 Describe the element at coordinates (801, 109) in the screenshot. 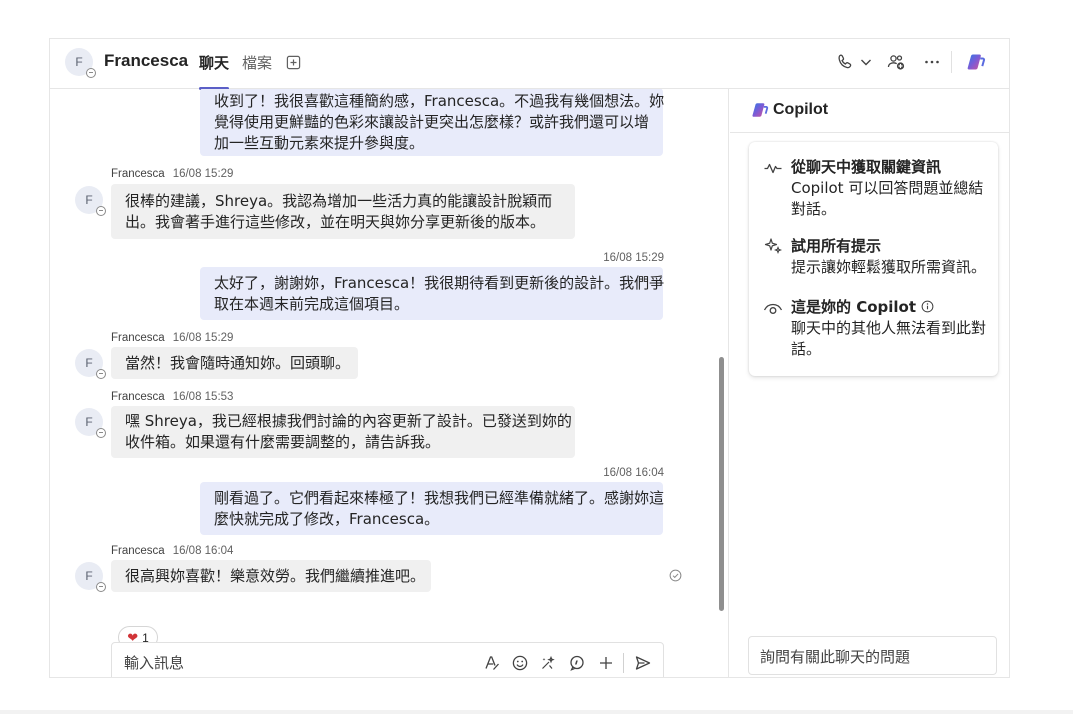

I see `copilot-title: Copilot` at that location.